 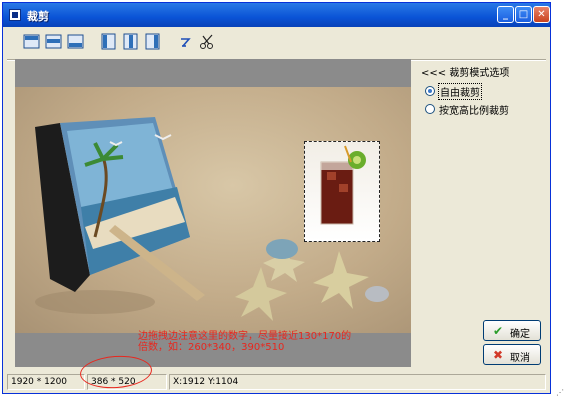 What do you see at coordinates (53, 41) in the screenshot?
I see `align-middle-bar-icon` at bounding box center [53, 41].